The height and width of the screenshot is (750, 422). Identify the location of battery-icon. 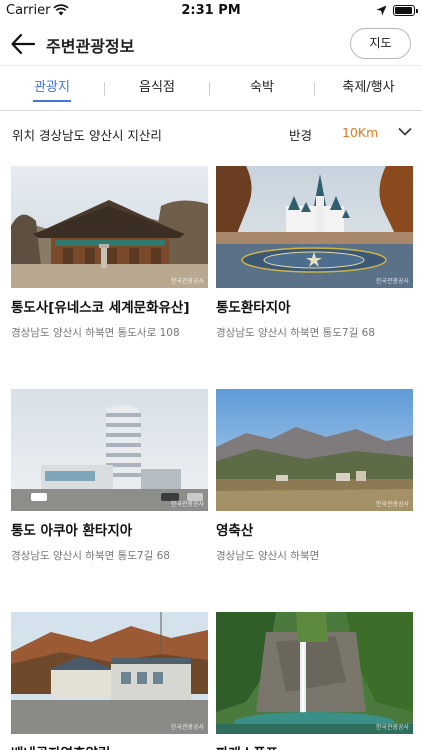
(405, 10).